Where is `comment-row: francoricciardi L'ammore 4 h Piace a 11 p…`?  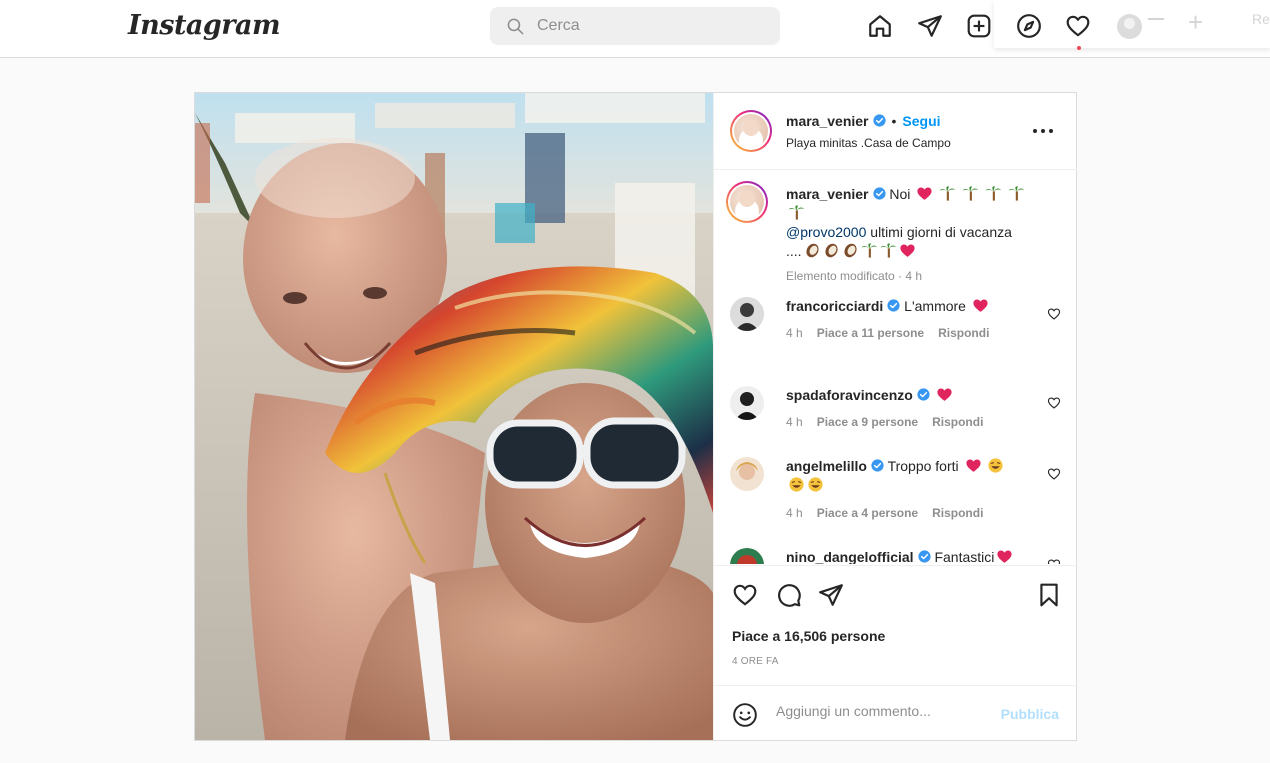
comment-row: francoricciardi L'ammore 4 h Piace a 11 p… is located at coordinates (897, 327).